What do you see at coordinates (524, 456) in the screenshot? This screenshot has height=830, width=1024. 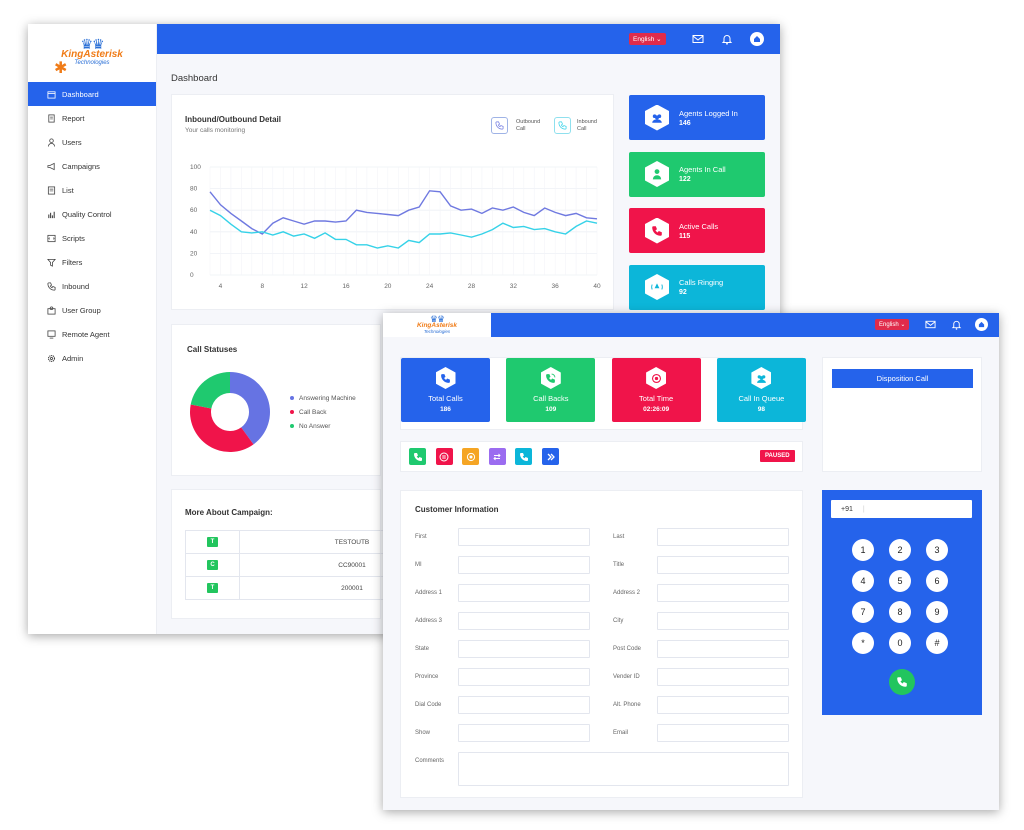 I see `dial-button` at bounding box center [524, 456].